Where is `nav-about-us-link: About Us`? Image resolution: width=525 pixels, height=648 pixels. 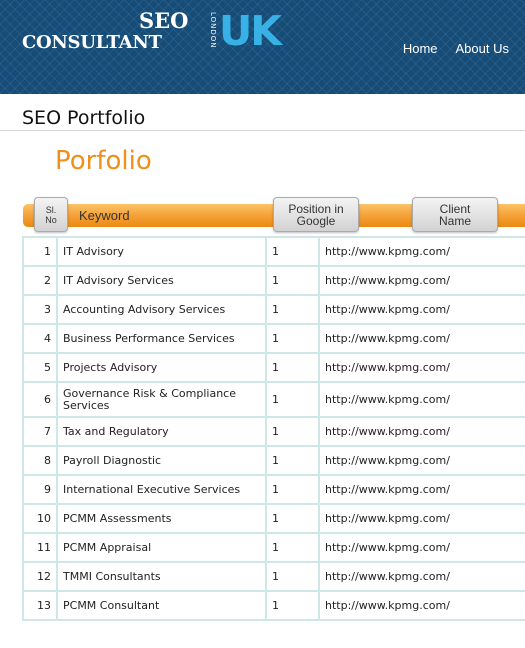 nav-about-us-link: About Us is located at coordinates (482, 49).